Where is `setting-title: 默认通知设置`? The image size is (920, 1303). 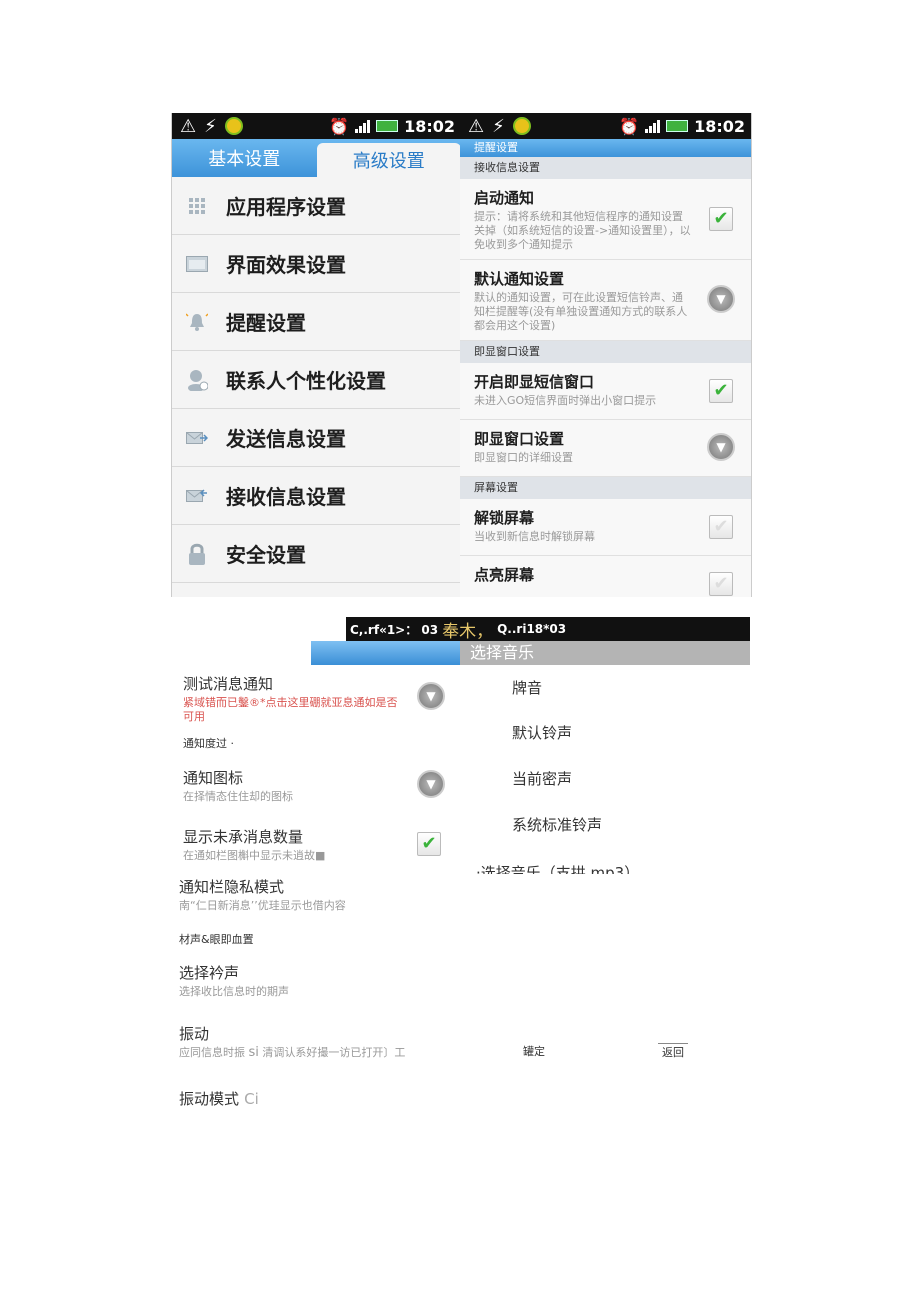 setting-title: 默认通知设置 is located at coordinates (519, 279).